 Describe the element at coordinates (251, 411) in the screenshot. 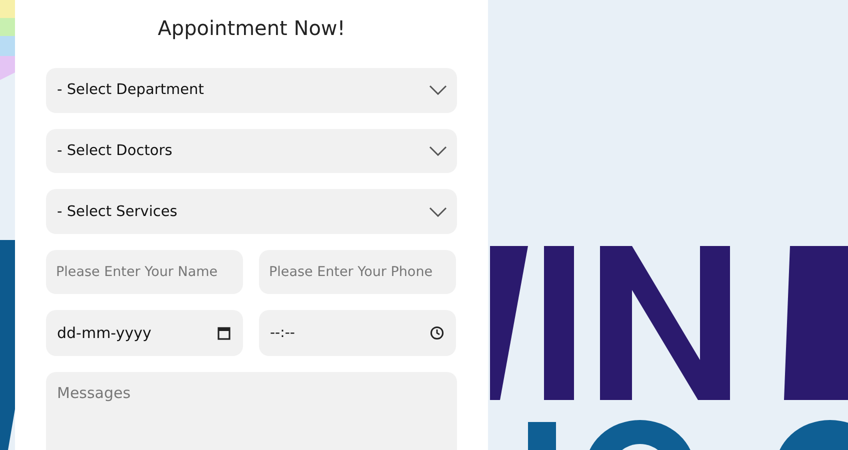

I see `message-field: Messages` at that location.